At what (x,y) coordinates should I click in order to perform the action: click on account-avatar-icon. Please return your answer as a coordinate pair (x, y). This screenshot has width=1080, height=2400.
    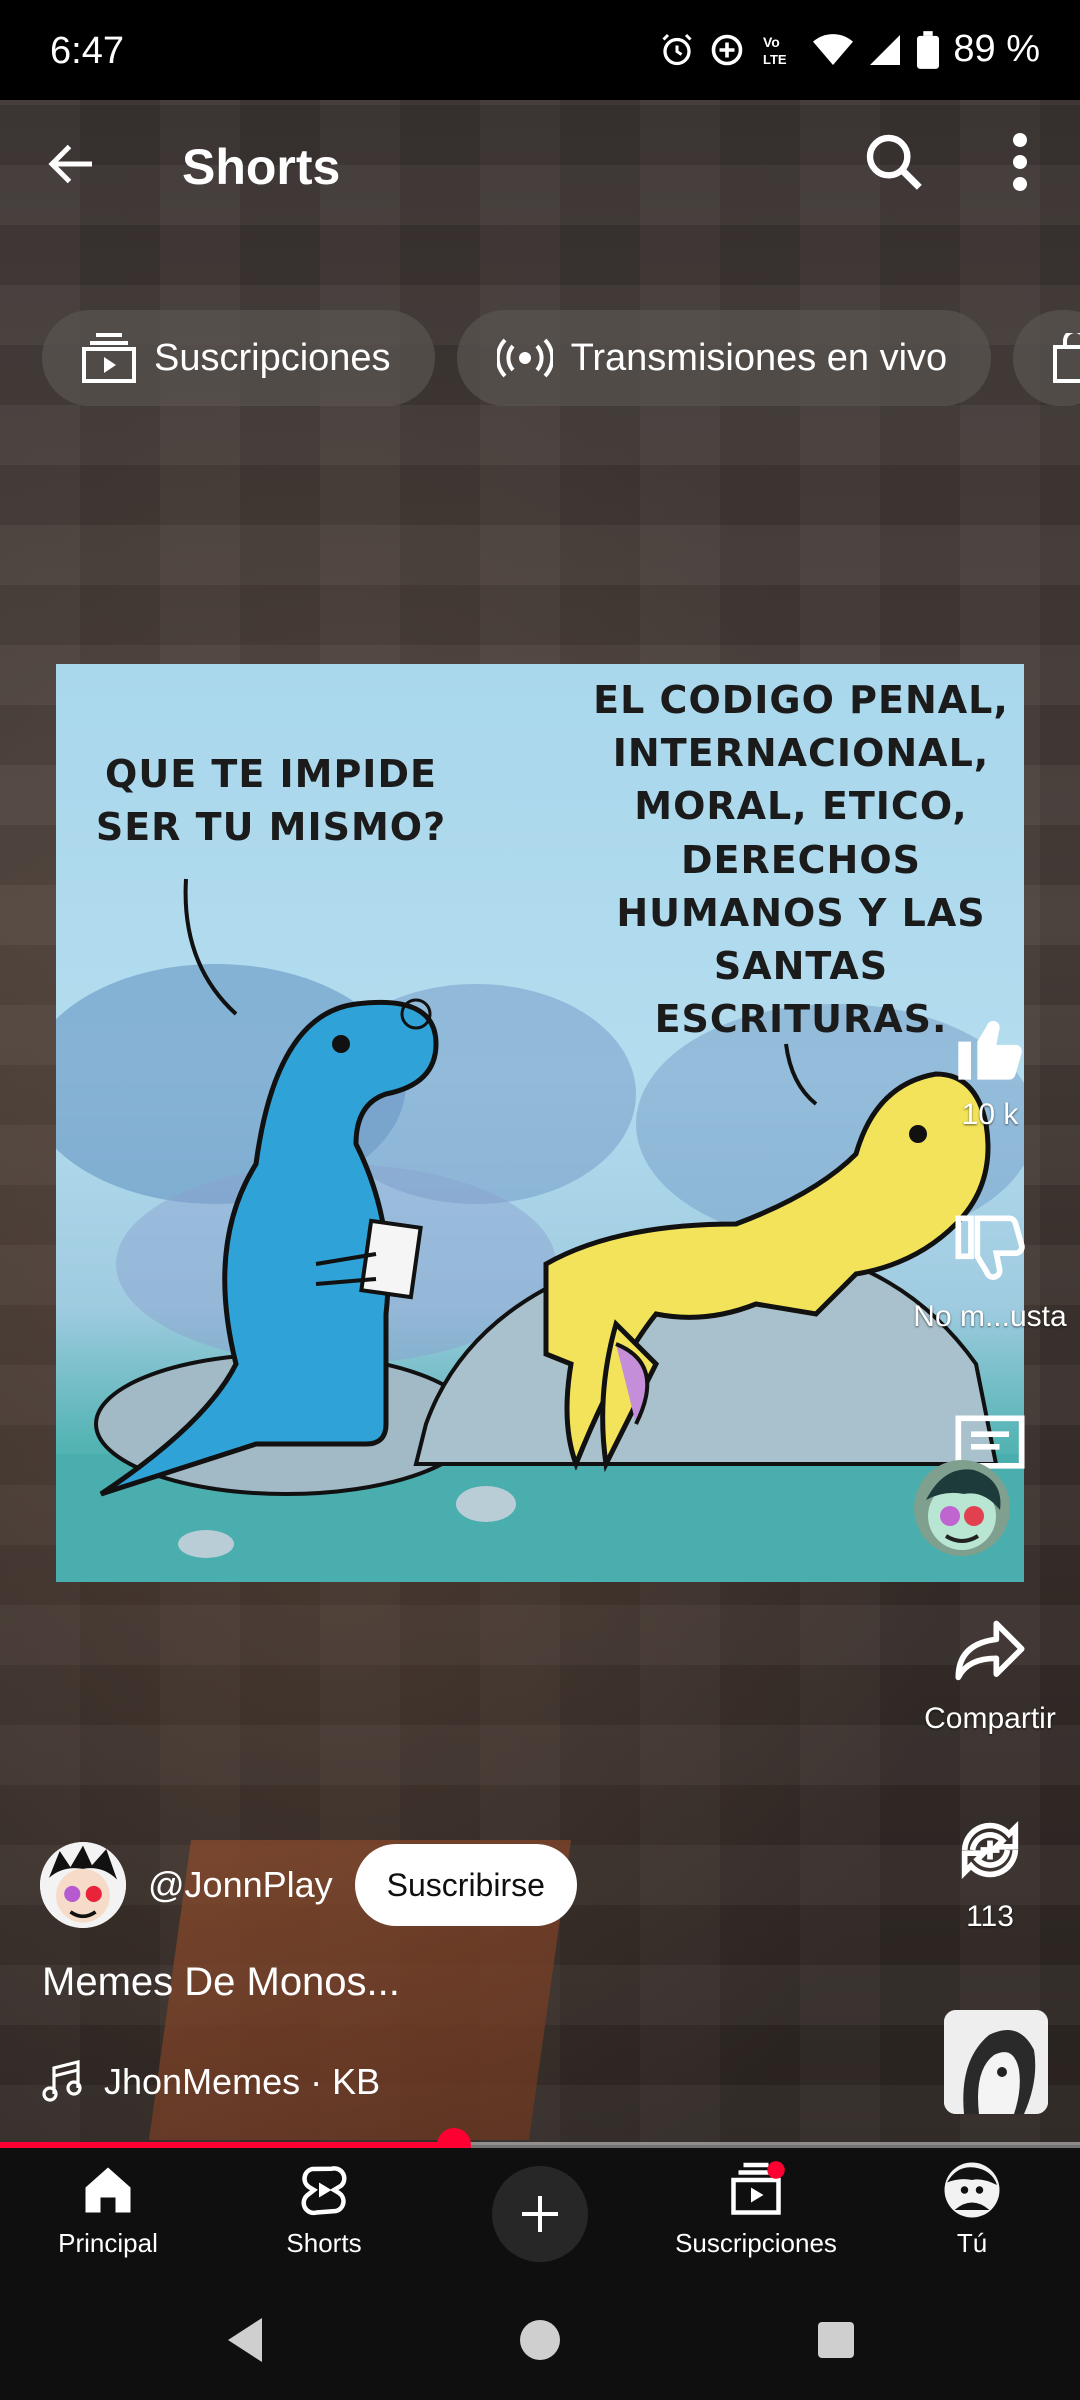
    Looking at the image, I should click on (972, 2190).